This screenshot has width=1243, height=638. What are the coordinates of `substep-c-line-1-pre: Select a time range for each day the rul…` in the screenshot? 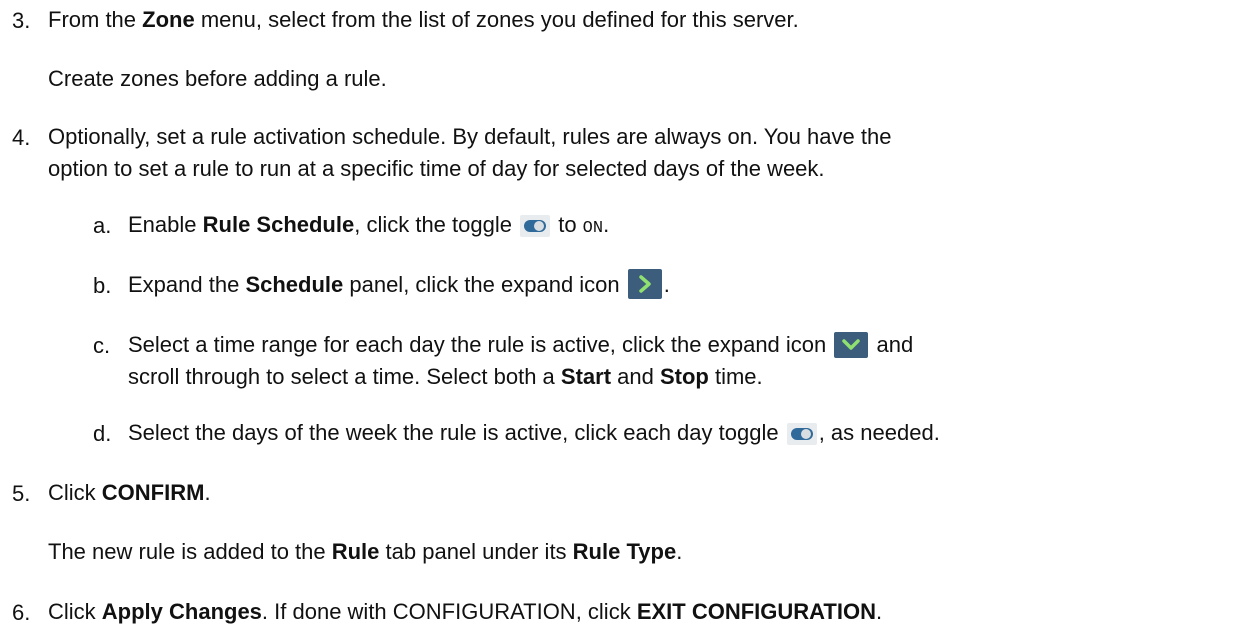 It's located at (480, 344).